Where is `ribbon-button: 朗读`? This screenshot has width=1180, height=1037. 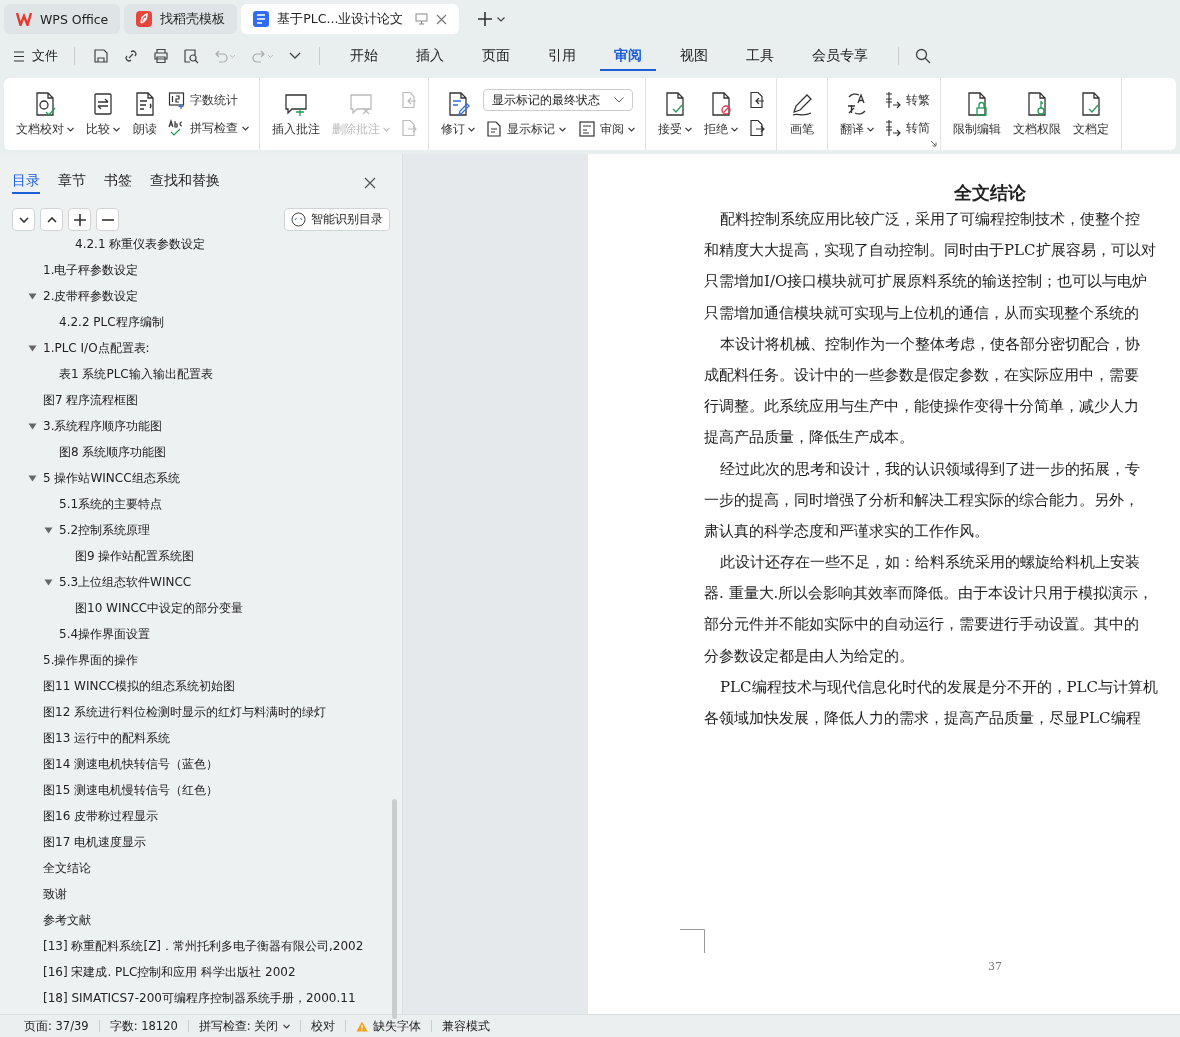
ribbon-button: 朗读 is located at coordinates (145, 114).